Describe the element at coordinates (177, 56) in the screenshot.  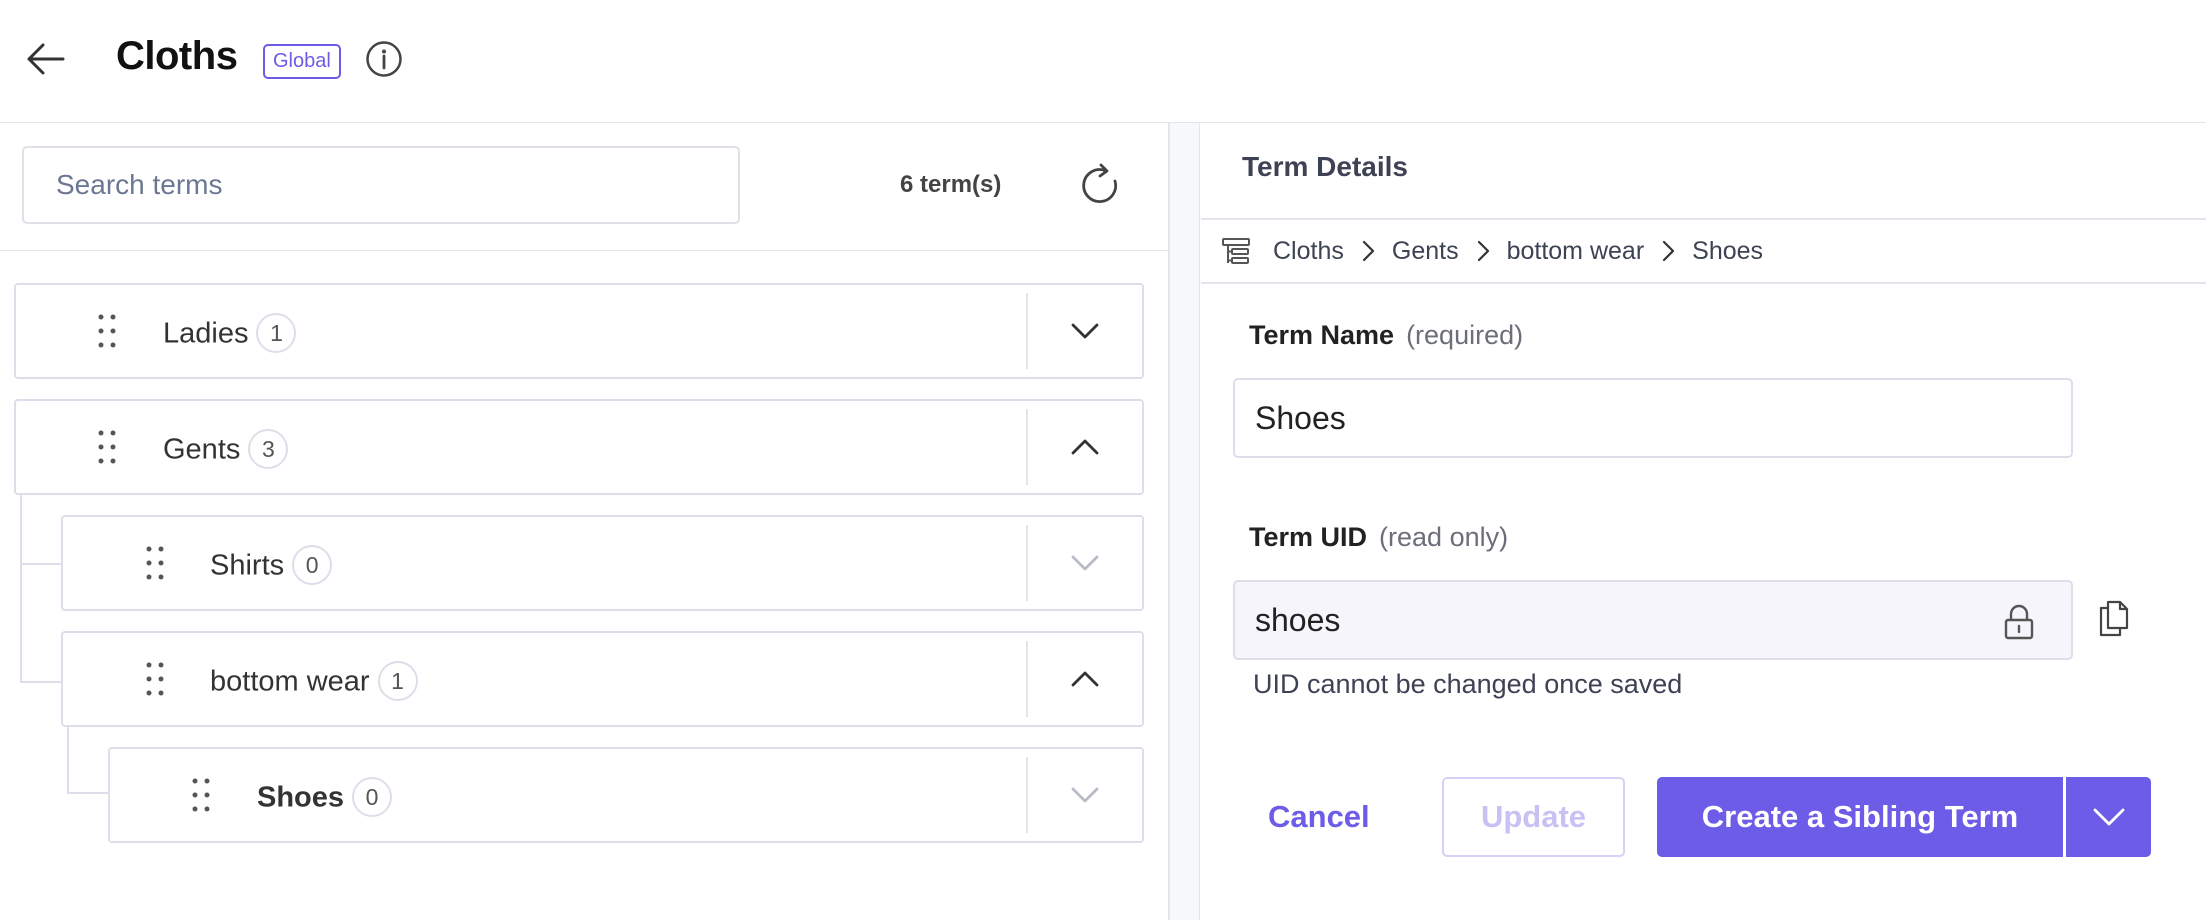
I see `page-title: Cloths` at that location.